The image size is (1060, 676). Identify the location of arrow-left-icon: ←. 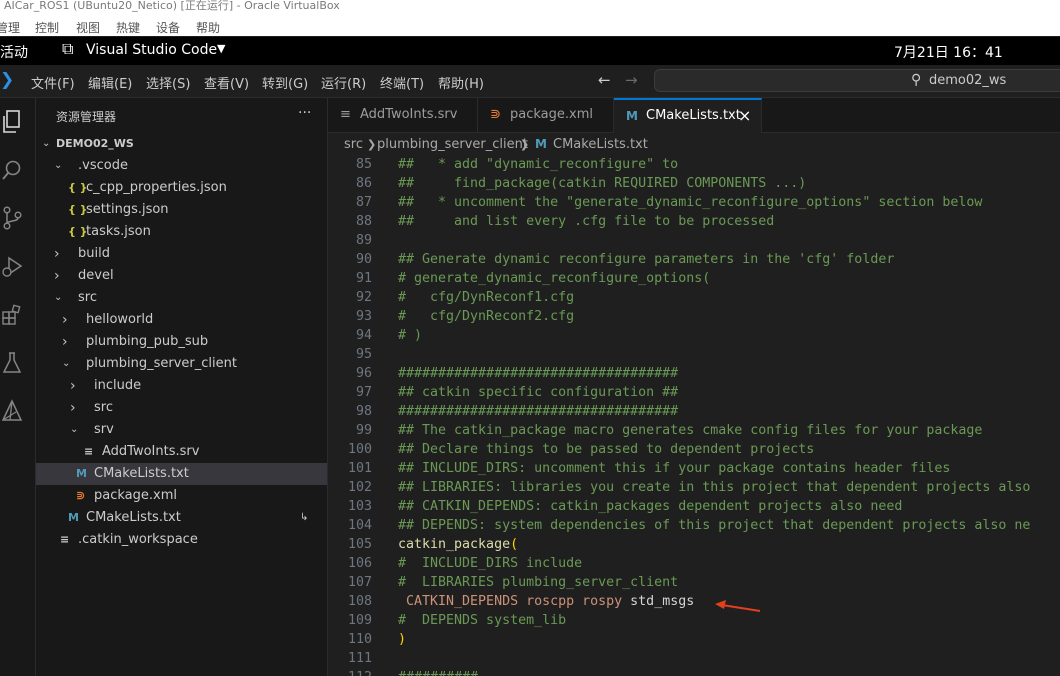
(604, 80).